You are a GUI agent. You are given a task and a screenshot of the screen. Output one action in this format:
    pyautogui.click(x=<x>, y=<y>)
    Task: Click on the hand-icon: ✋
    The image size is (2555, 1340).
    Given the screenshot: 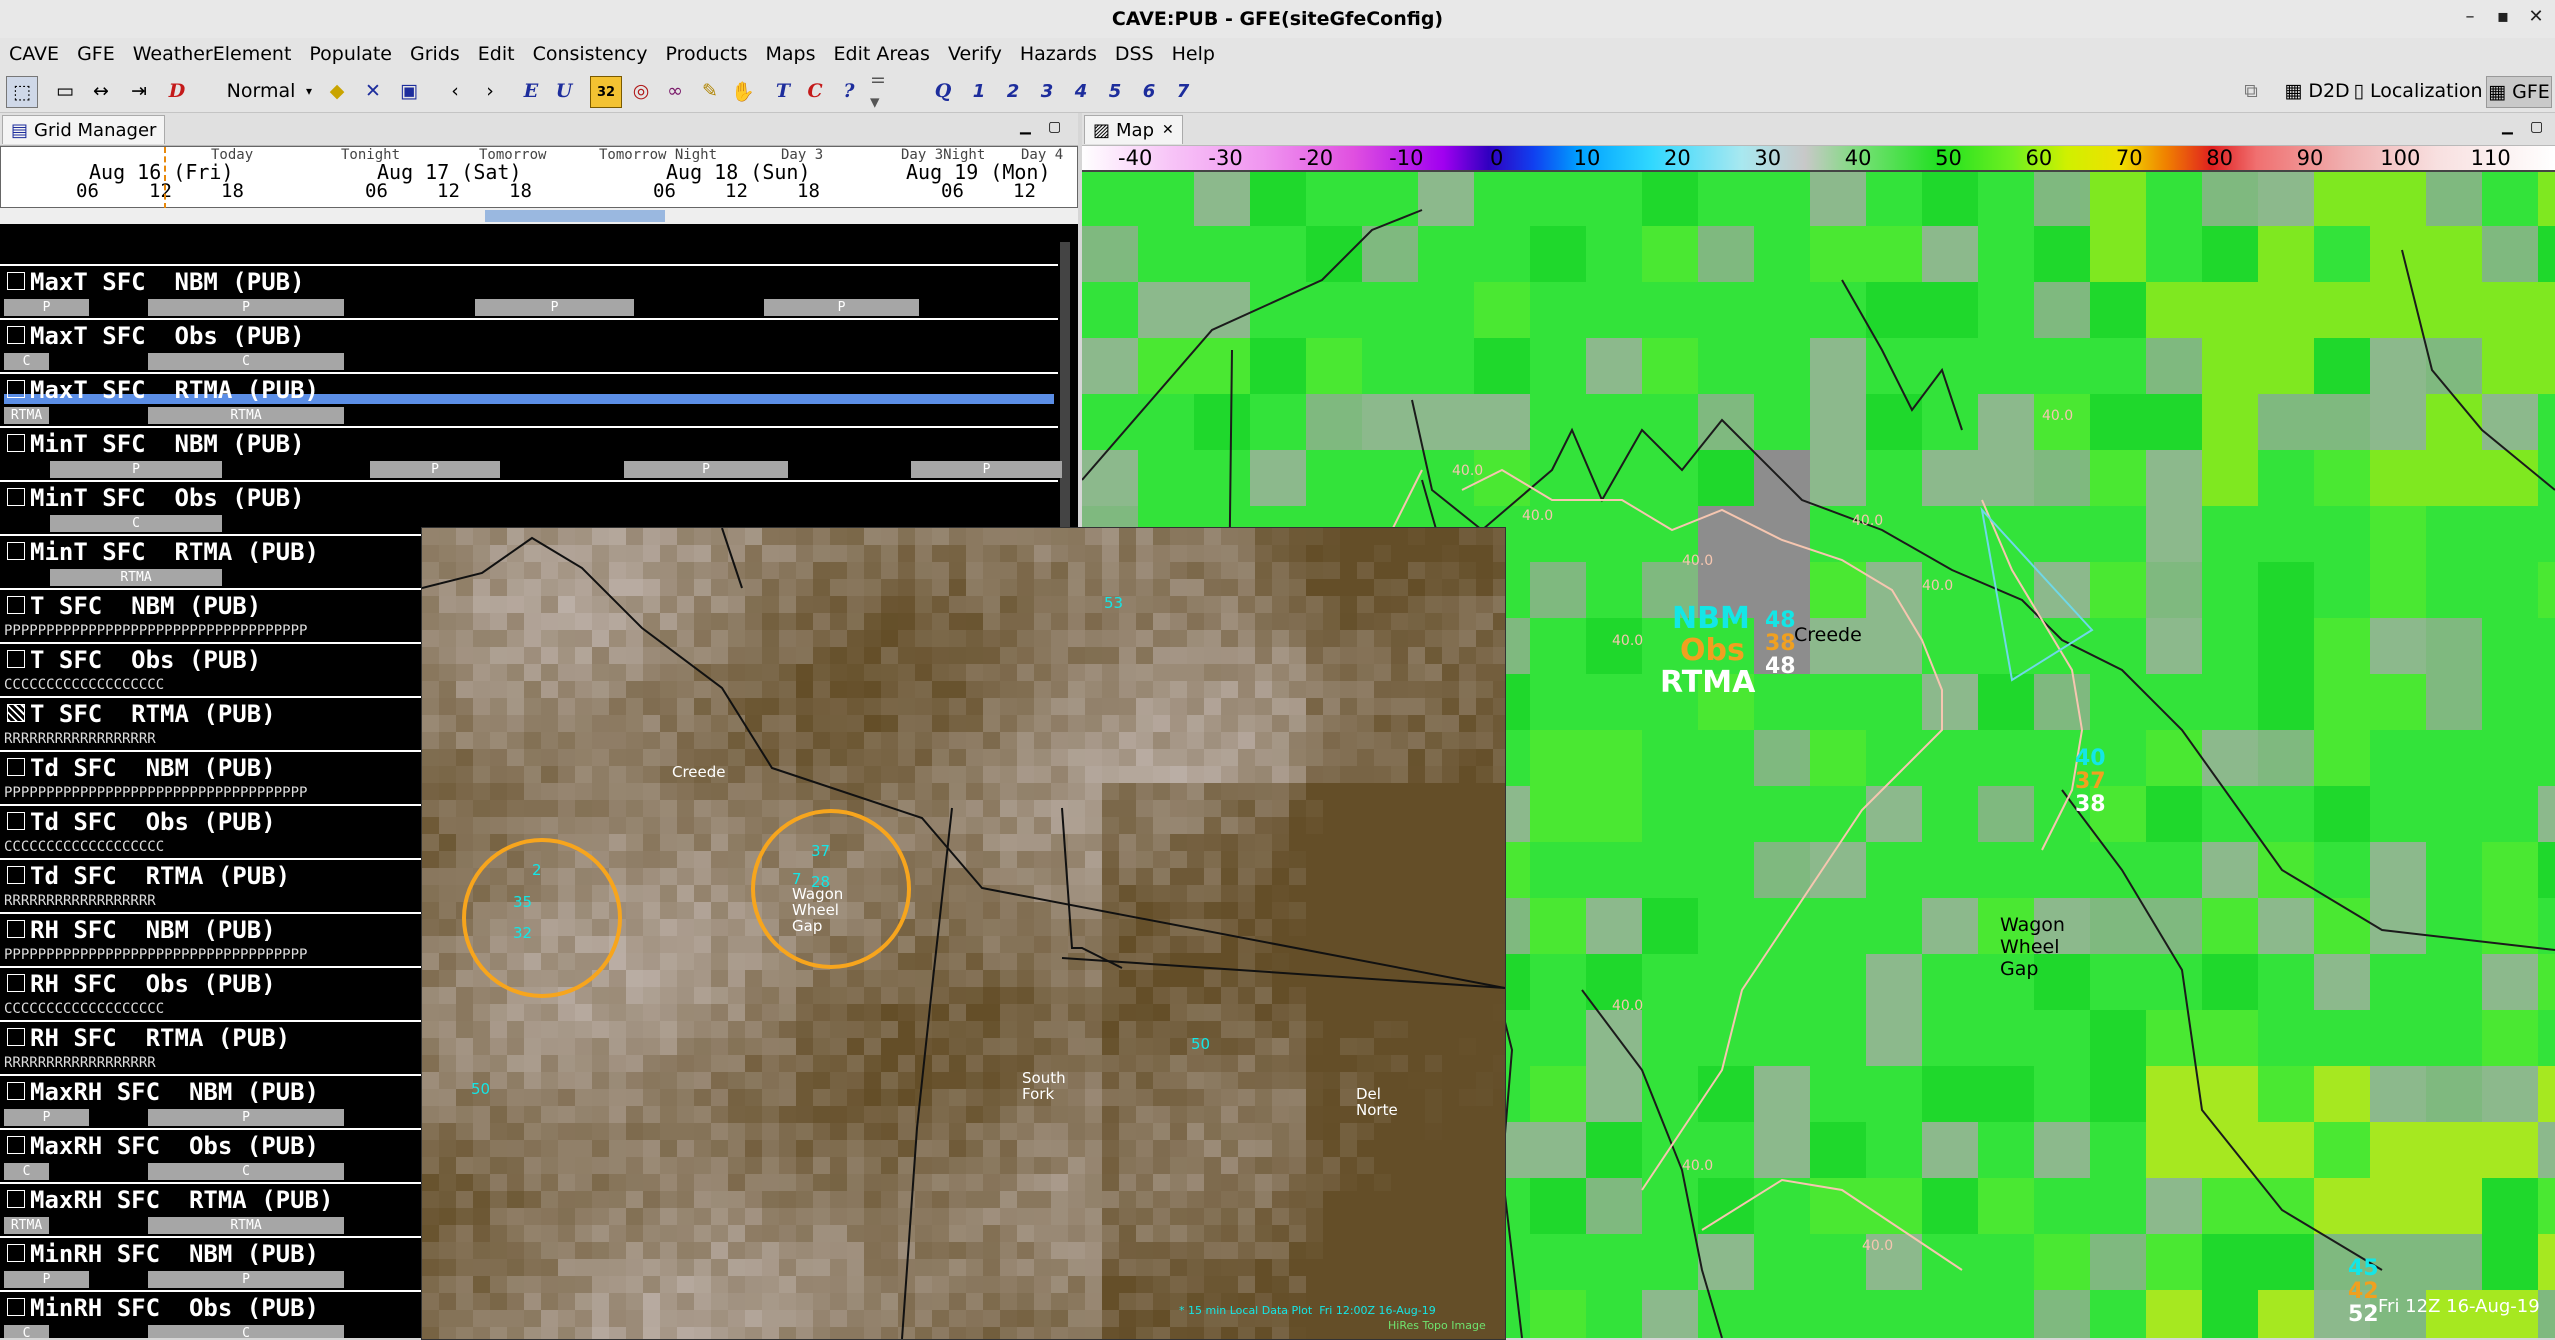 What is the action you would take?
    pyautogui.click(x=743, y=91)
    